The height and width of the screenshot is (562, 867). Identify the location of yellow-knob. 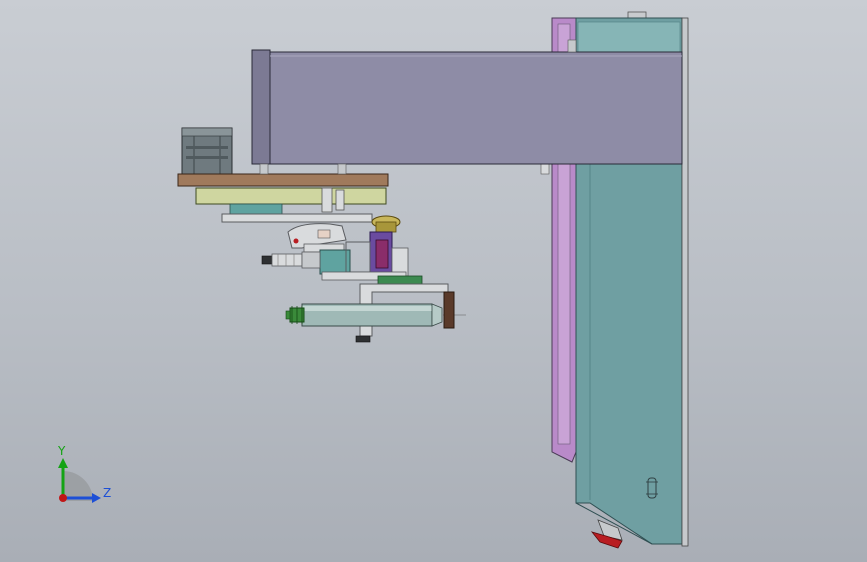
(386, 224).